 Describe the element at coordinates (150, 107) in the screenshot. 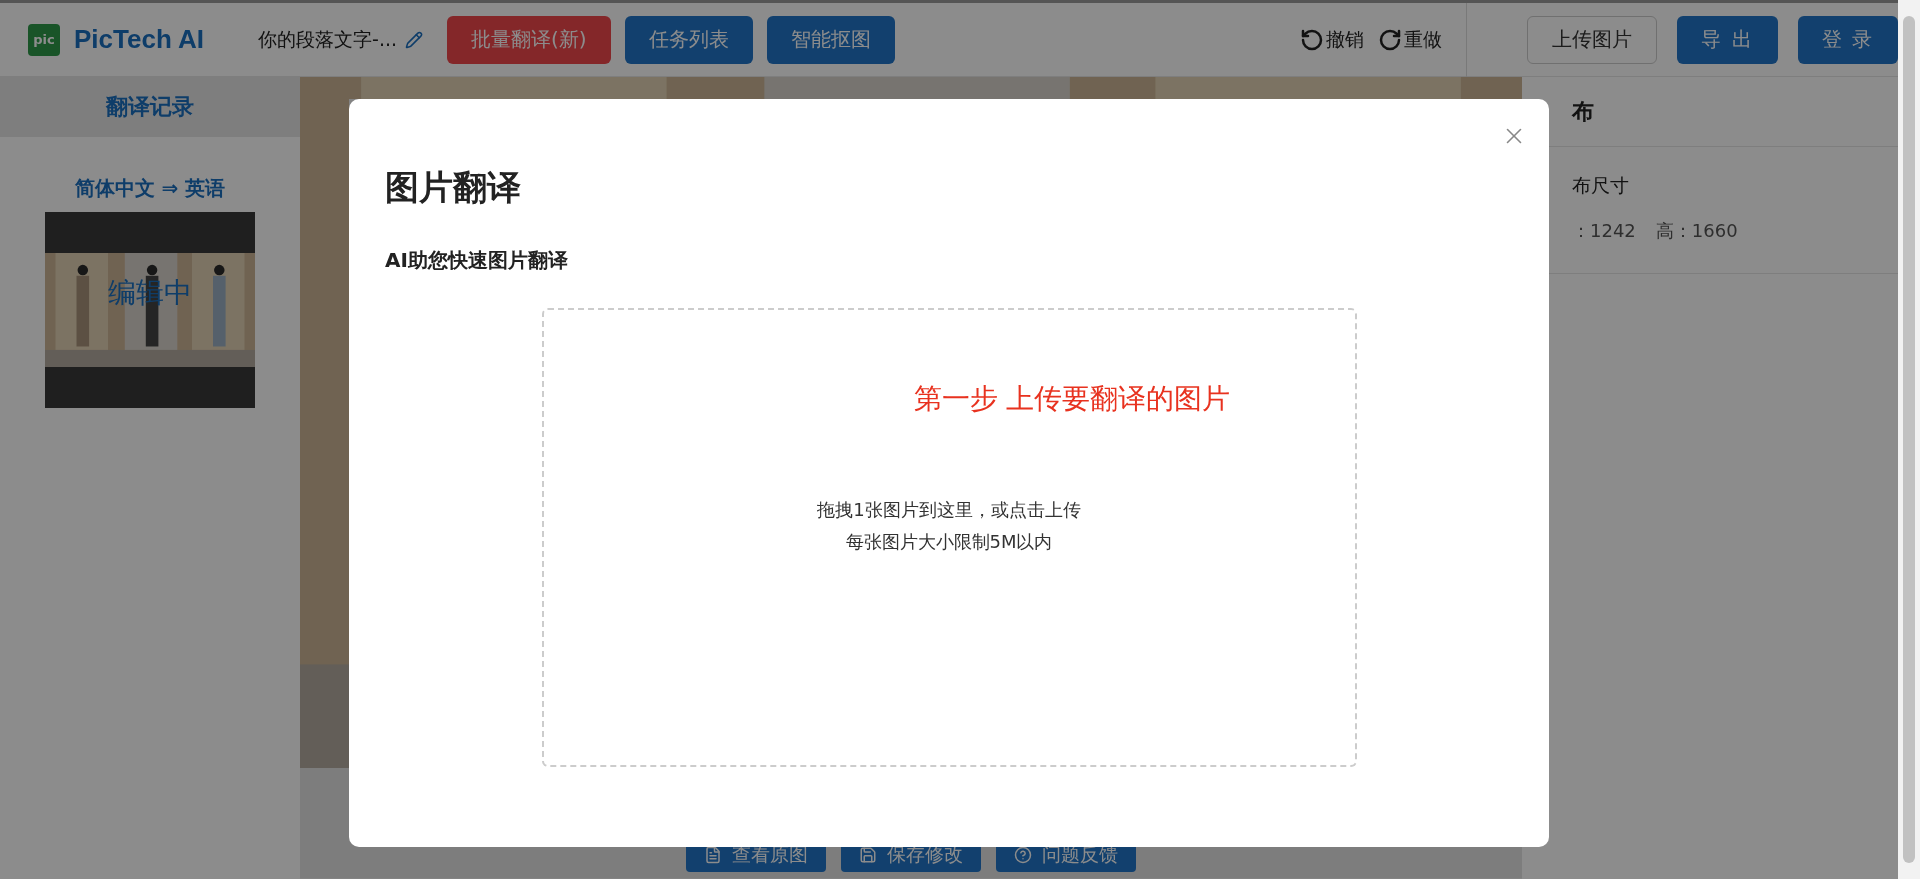

I see `sidebar-title: 翻译记录` at that location.